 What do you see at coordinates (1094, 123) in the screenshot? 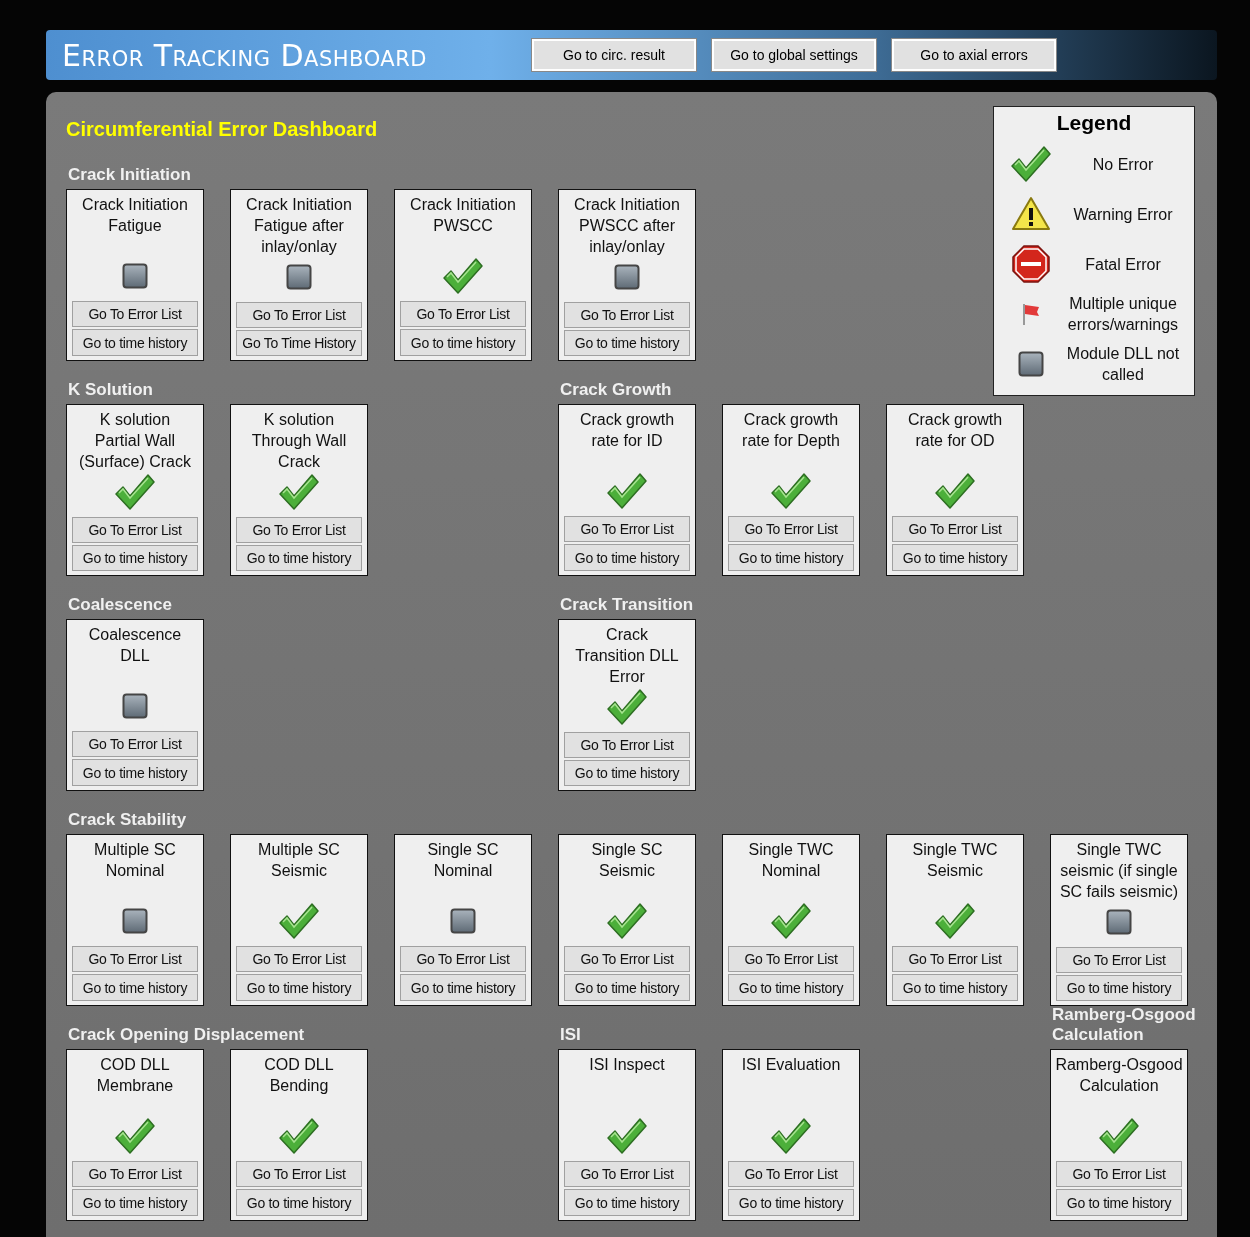
I see `legend-title: Legend` at bounding box center [1094, 123].